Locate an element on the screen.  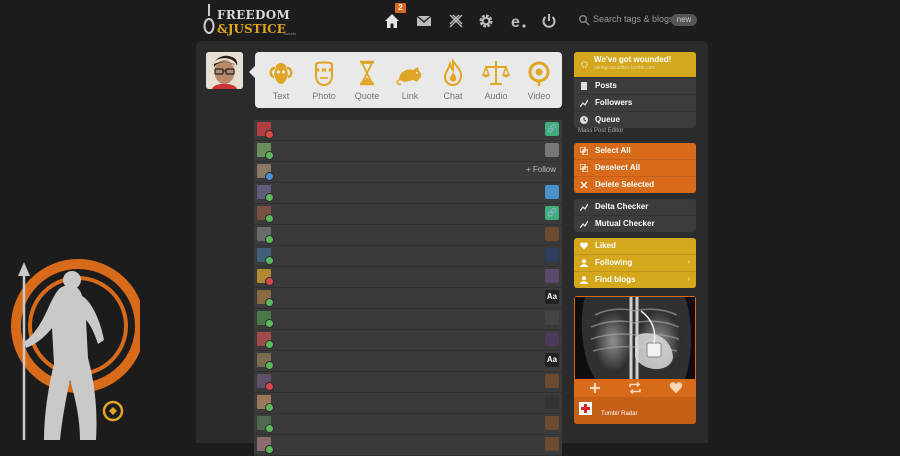
heart-icon is located at coordinates (584, 246).